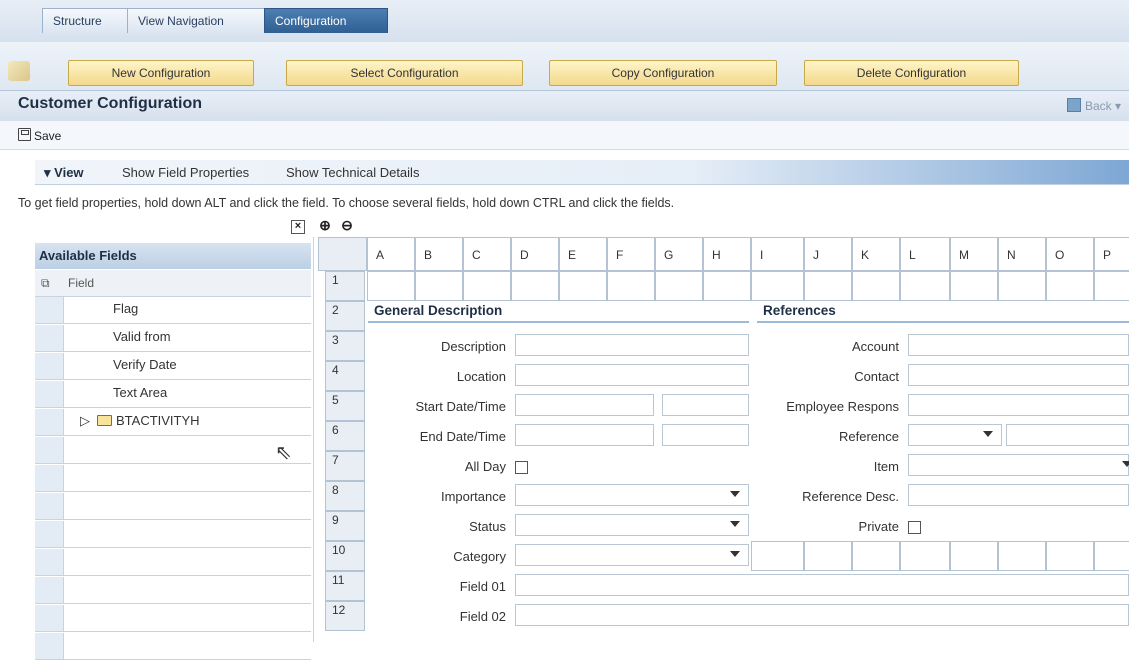  Describe the element at coordinates (974, 254) in the screenshot. I see `grid-column-header: M` at that location.